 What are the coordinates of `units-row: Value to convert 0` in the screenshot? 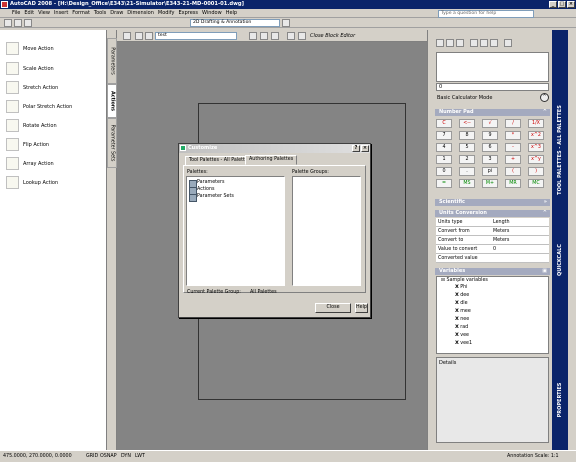 It's located at (492, 249).